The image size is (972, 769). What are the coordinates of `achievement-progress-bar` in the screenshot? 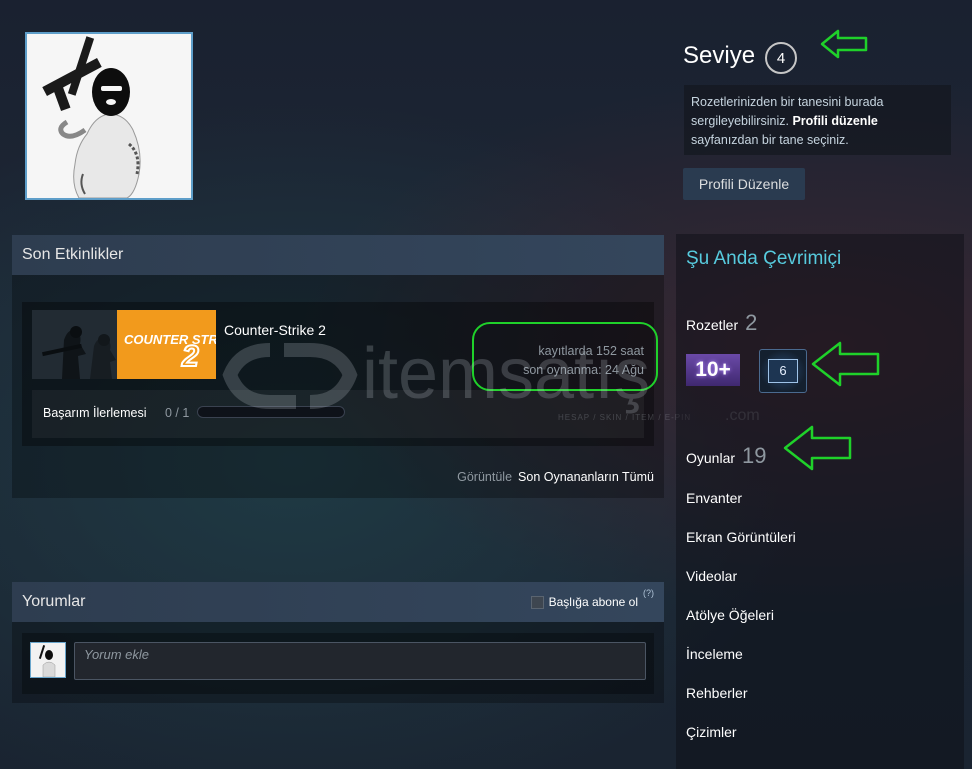 It's located at (271, 412).